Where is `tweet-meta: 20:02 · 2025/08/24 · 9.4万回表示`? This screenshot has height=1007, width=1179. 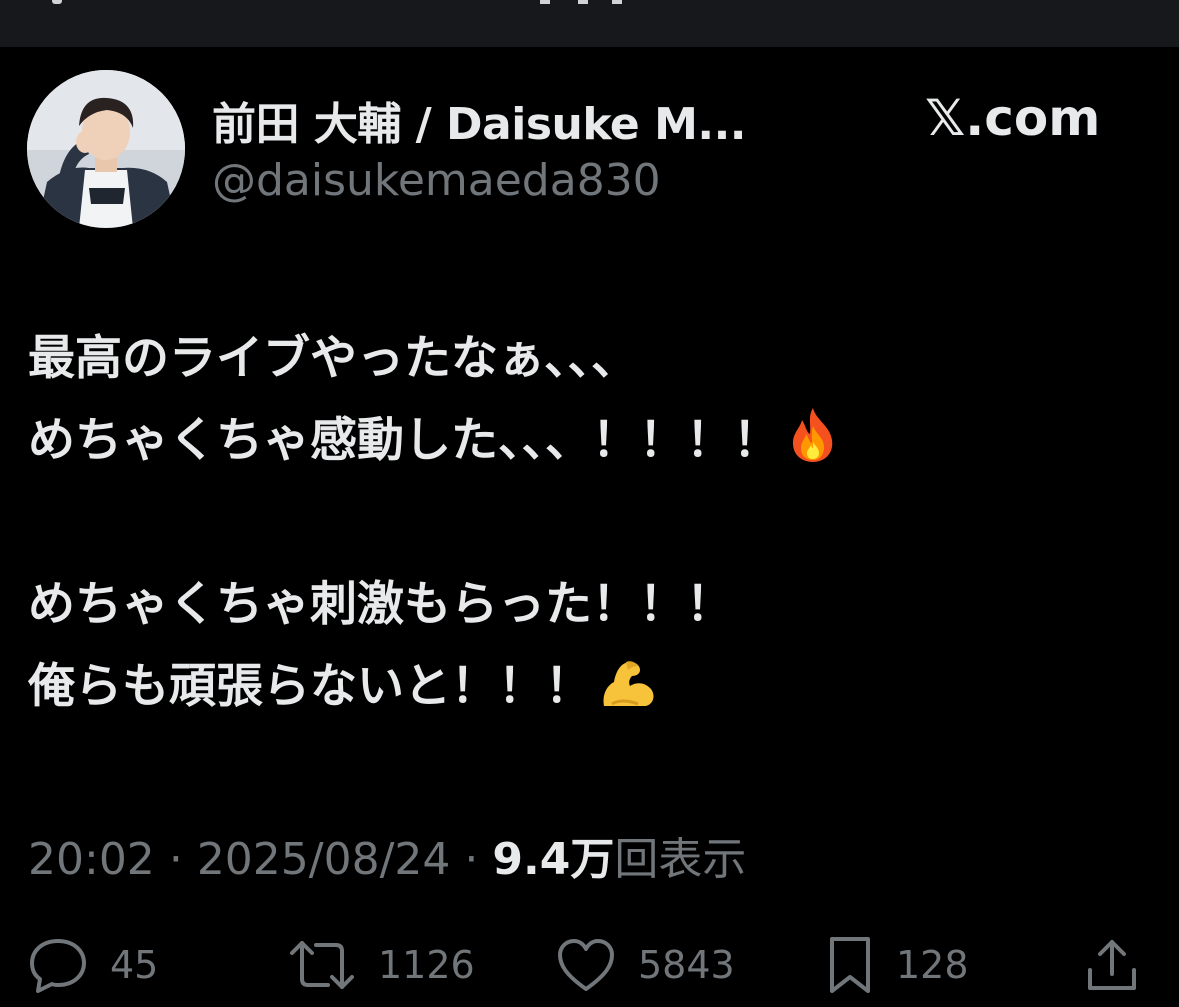
tweet-meta: 20:02 · 2025/08/24 · 9.4万回表示 is located at coordinates (387, 855).